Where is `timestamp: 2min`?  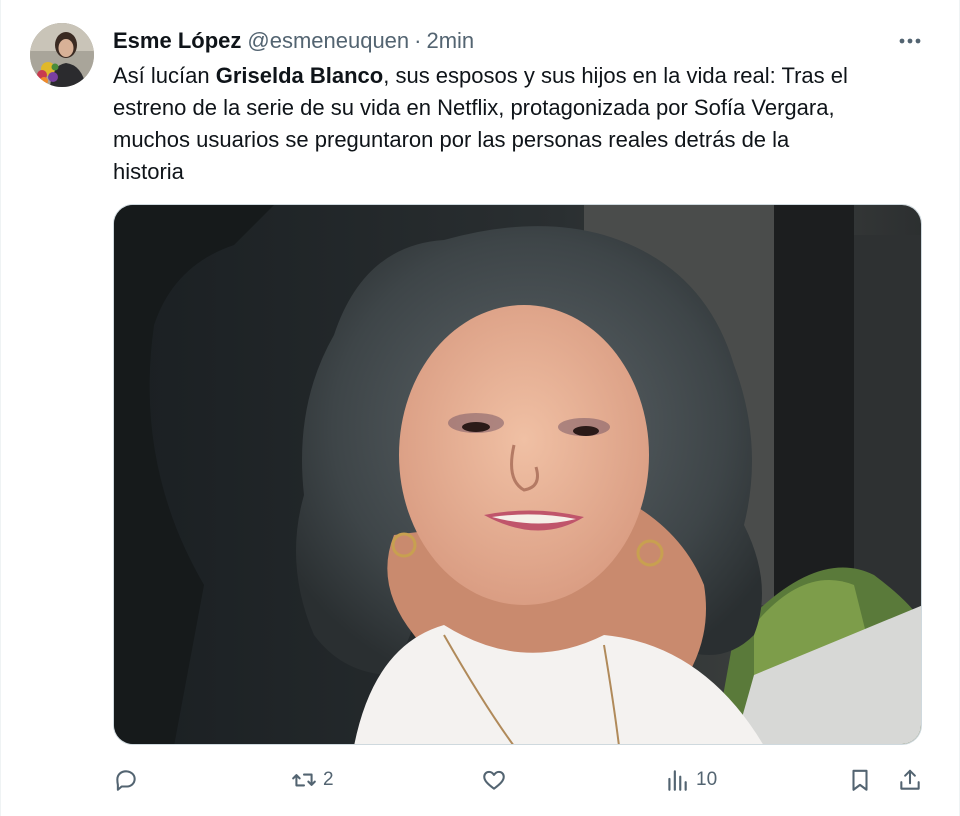
timestamp: 2min is located at coordinates (450, 41).